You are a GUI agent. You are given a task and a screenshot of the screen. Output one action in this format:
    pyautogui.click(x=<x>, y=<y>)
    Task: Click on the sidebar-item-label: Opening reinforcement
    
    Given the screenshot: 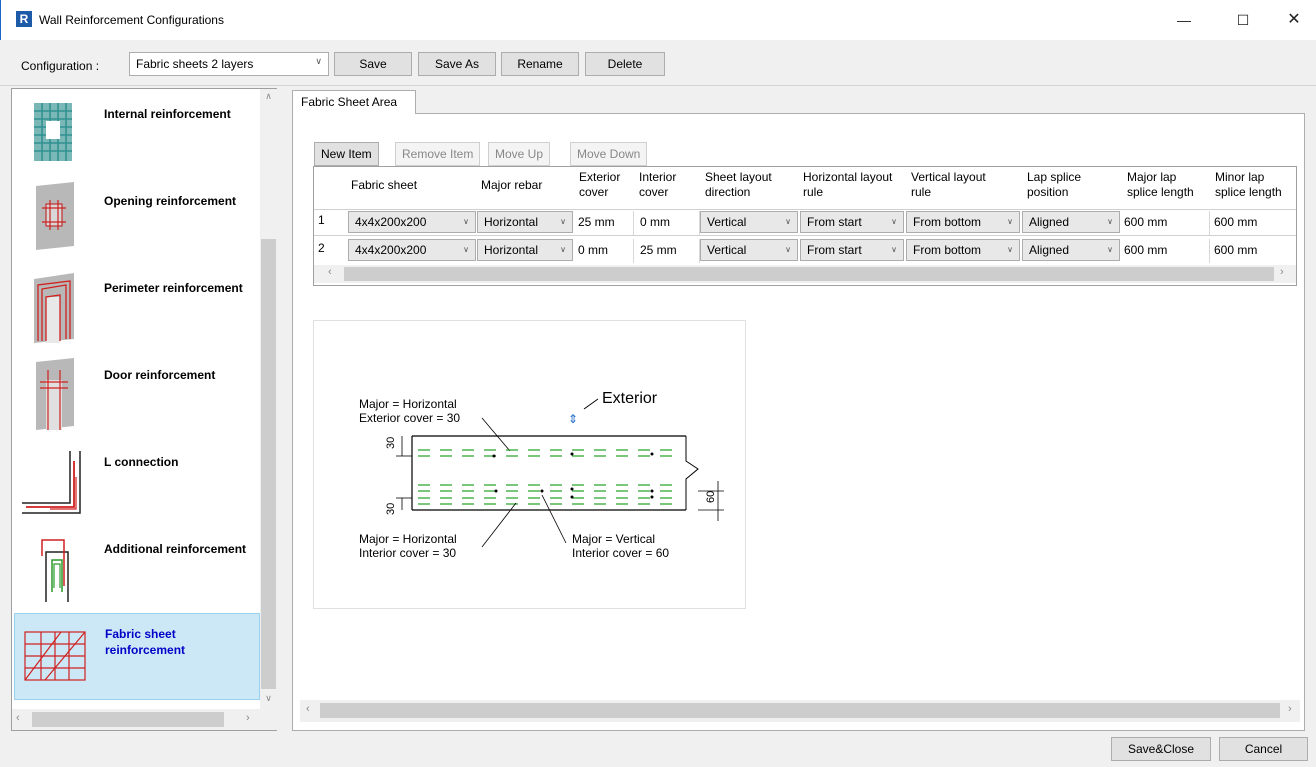 What is the action you would take?
    pyautogui.click(x=170, y=201)
    